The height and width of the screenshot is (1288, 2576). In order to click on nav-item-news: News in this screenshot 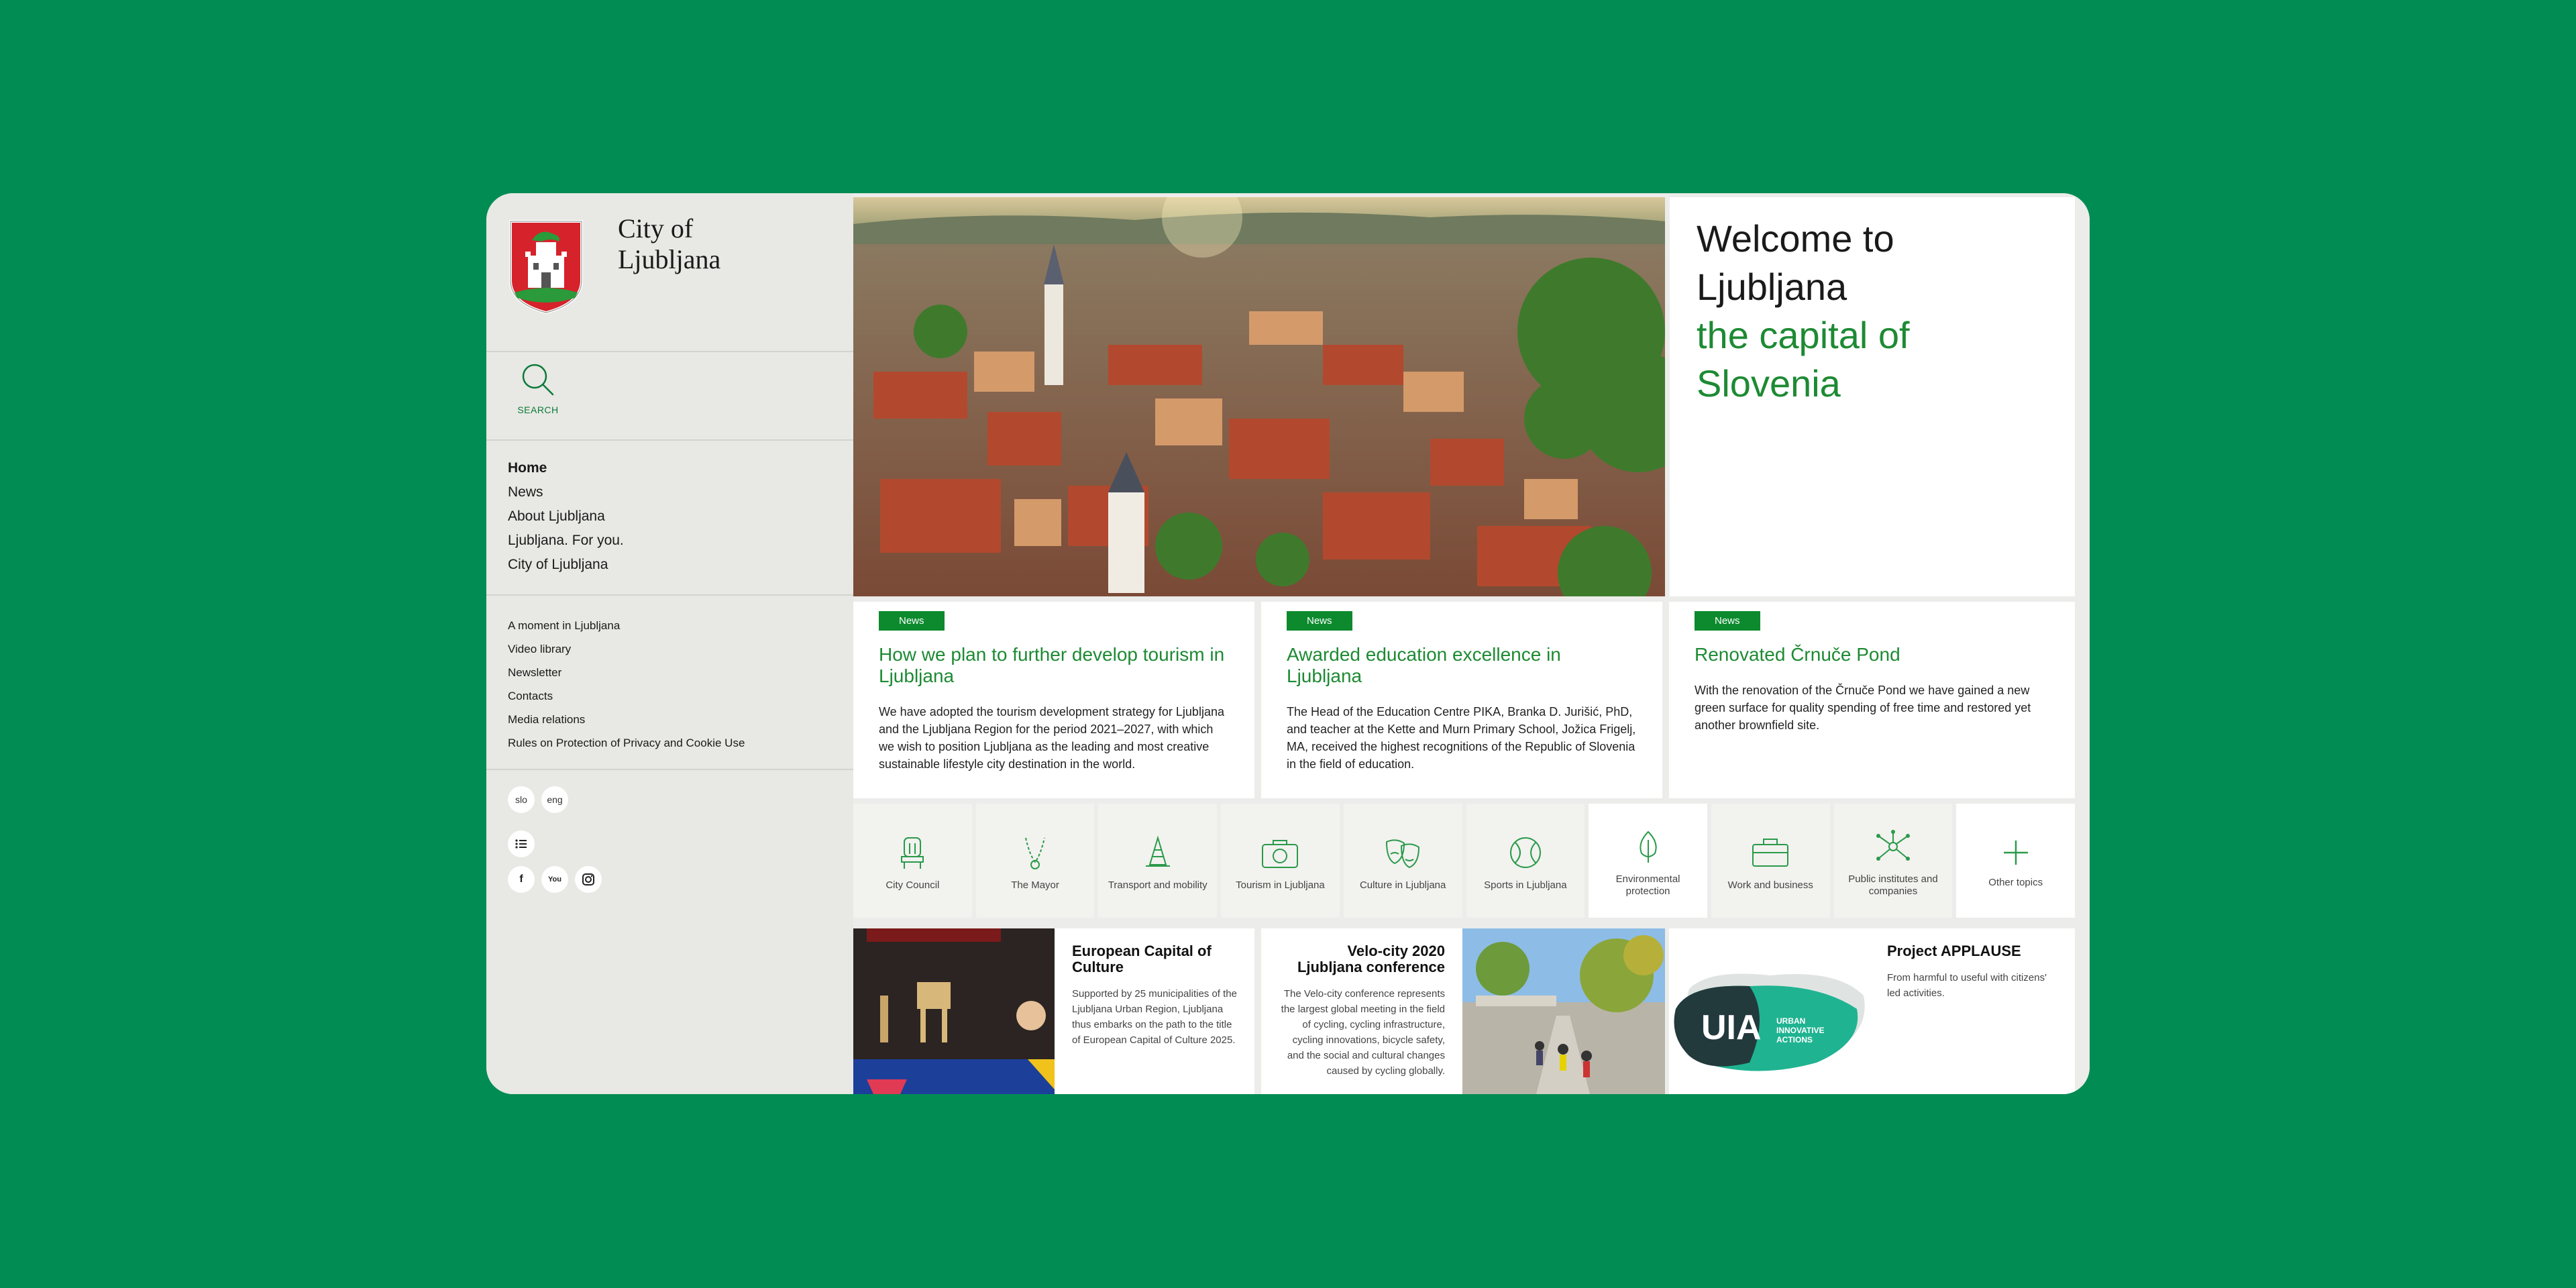, I will do `click(566, 492)`.